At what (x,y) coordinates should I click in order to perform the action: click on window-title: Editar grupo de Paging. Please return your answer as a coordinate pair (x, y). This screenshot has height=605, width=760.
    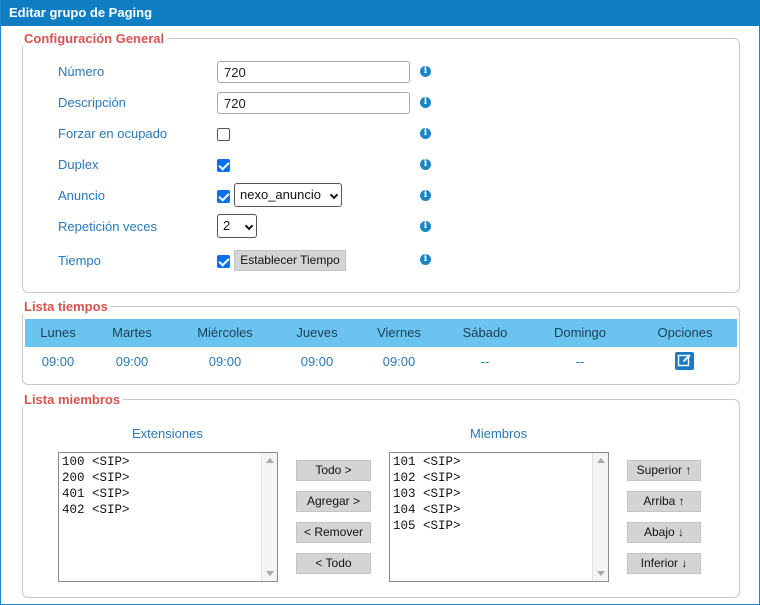
    Looking at the image, I should click on (380, 13).